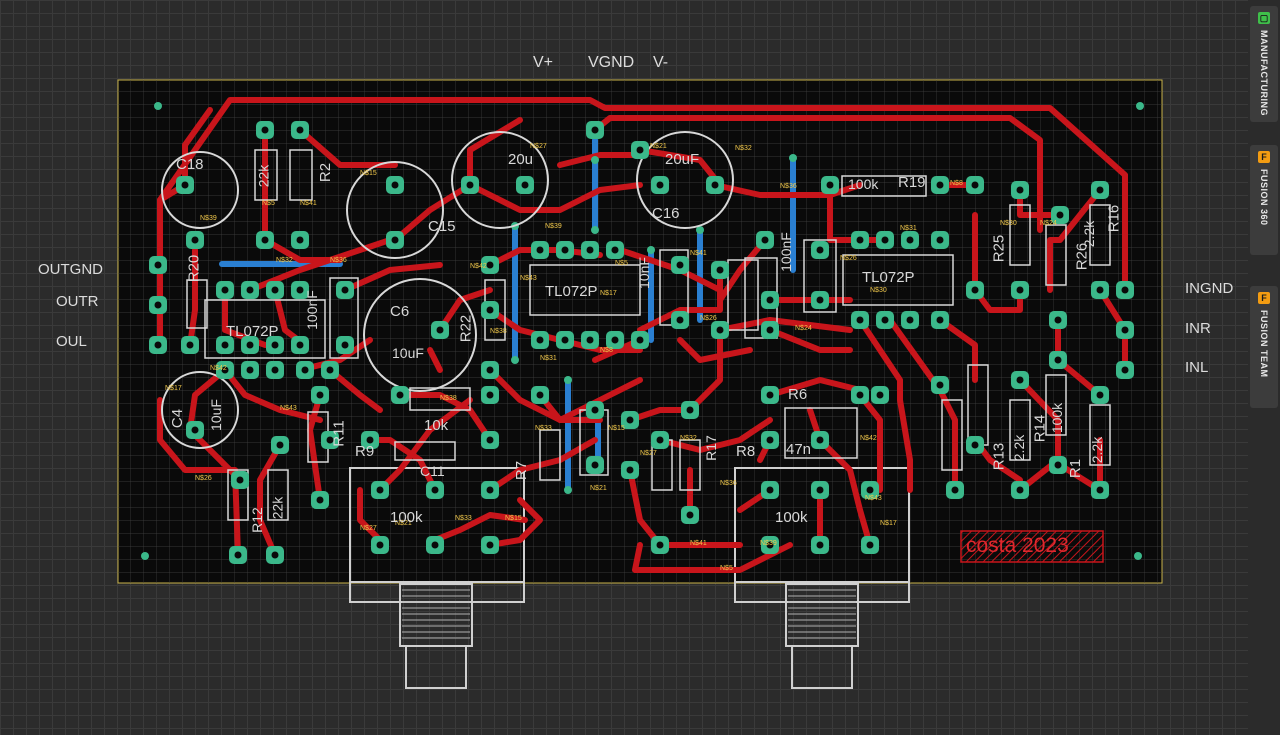 This screenshot has width=1280, height=735. I want to click on tab-manufacturing-label: MANUFACTURING, so click(1264, 73).